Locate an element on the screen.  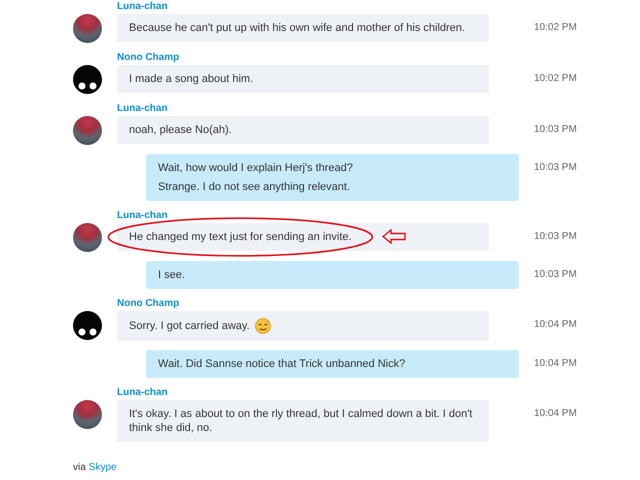
message-text: I made a song about him. is located at coordinates (191, 79).